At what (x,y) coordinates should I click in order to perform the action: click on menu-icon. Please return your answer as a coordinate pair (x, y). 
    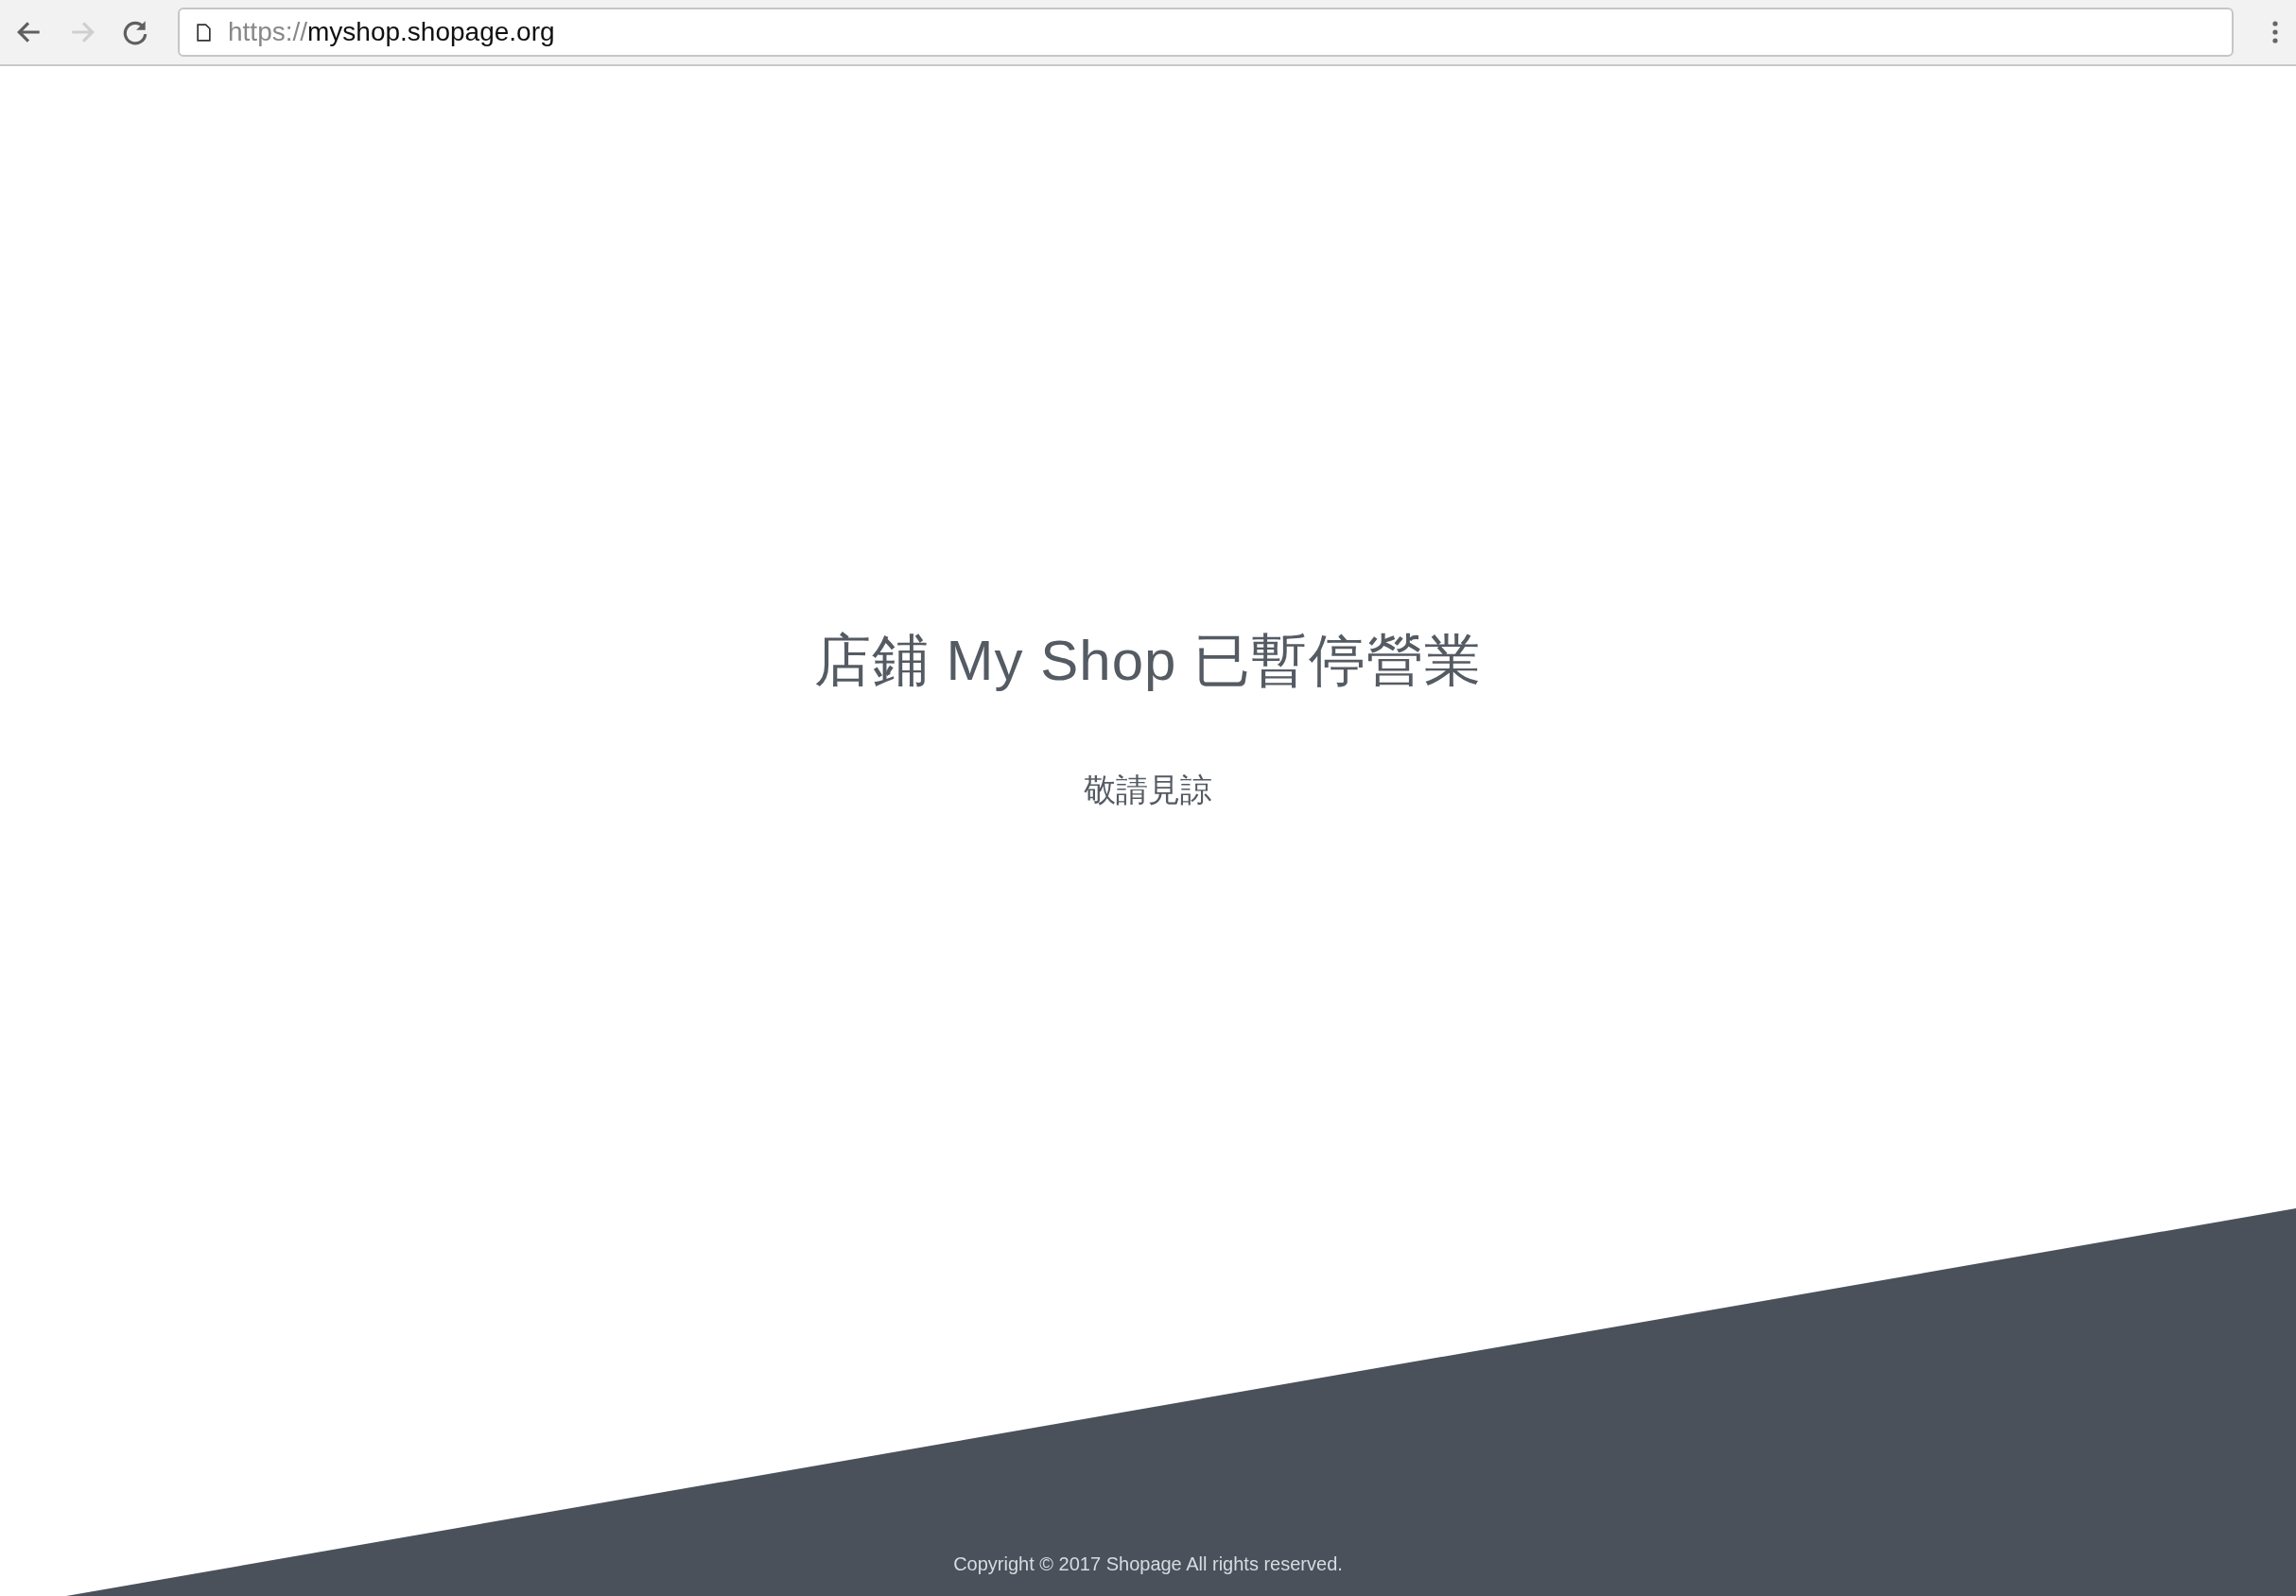
    Looking at the image, I should click on (2275, 32).